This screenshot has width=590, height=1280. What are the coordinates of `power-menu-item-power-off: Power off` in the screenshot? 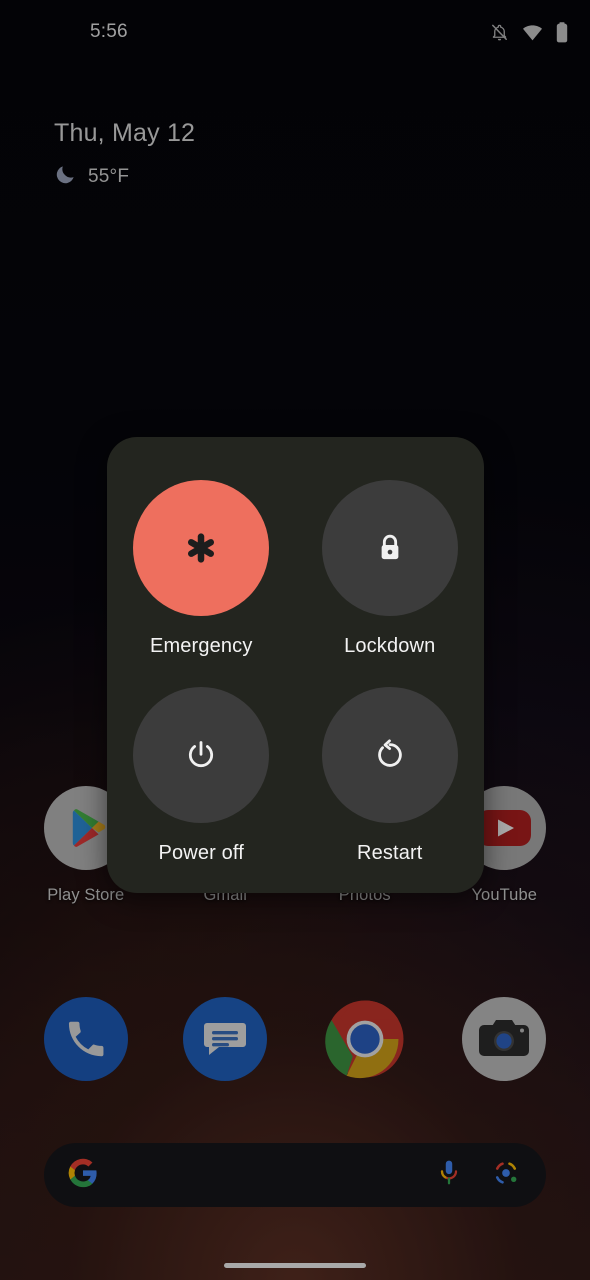 It's located at (201, 790).